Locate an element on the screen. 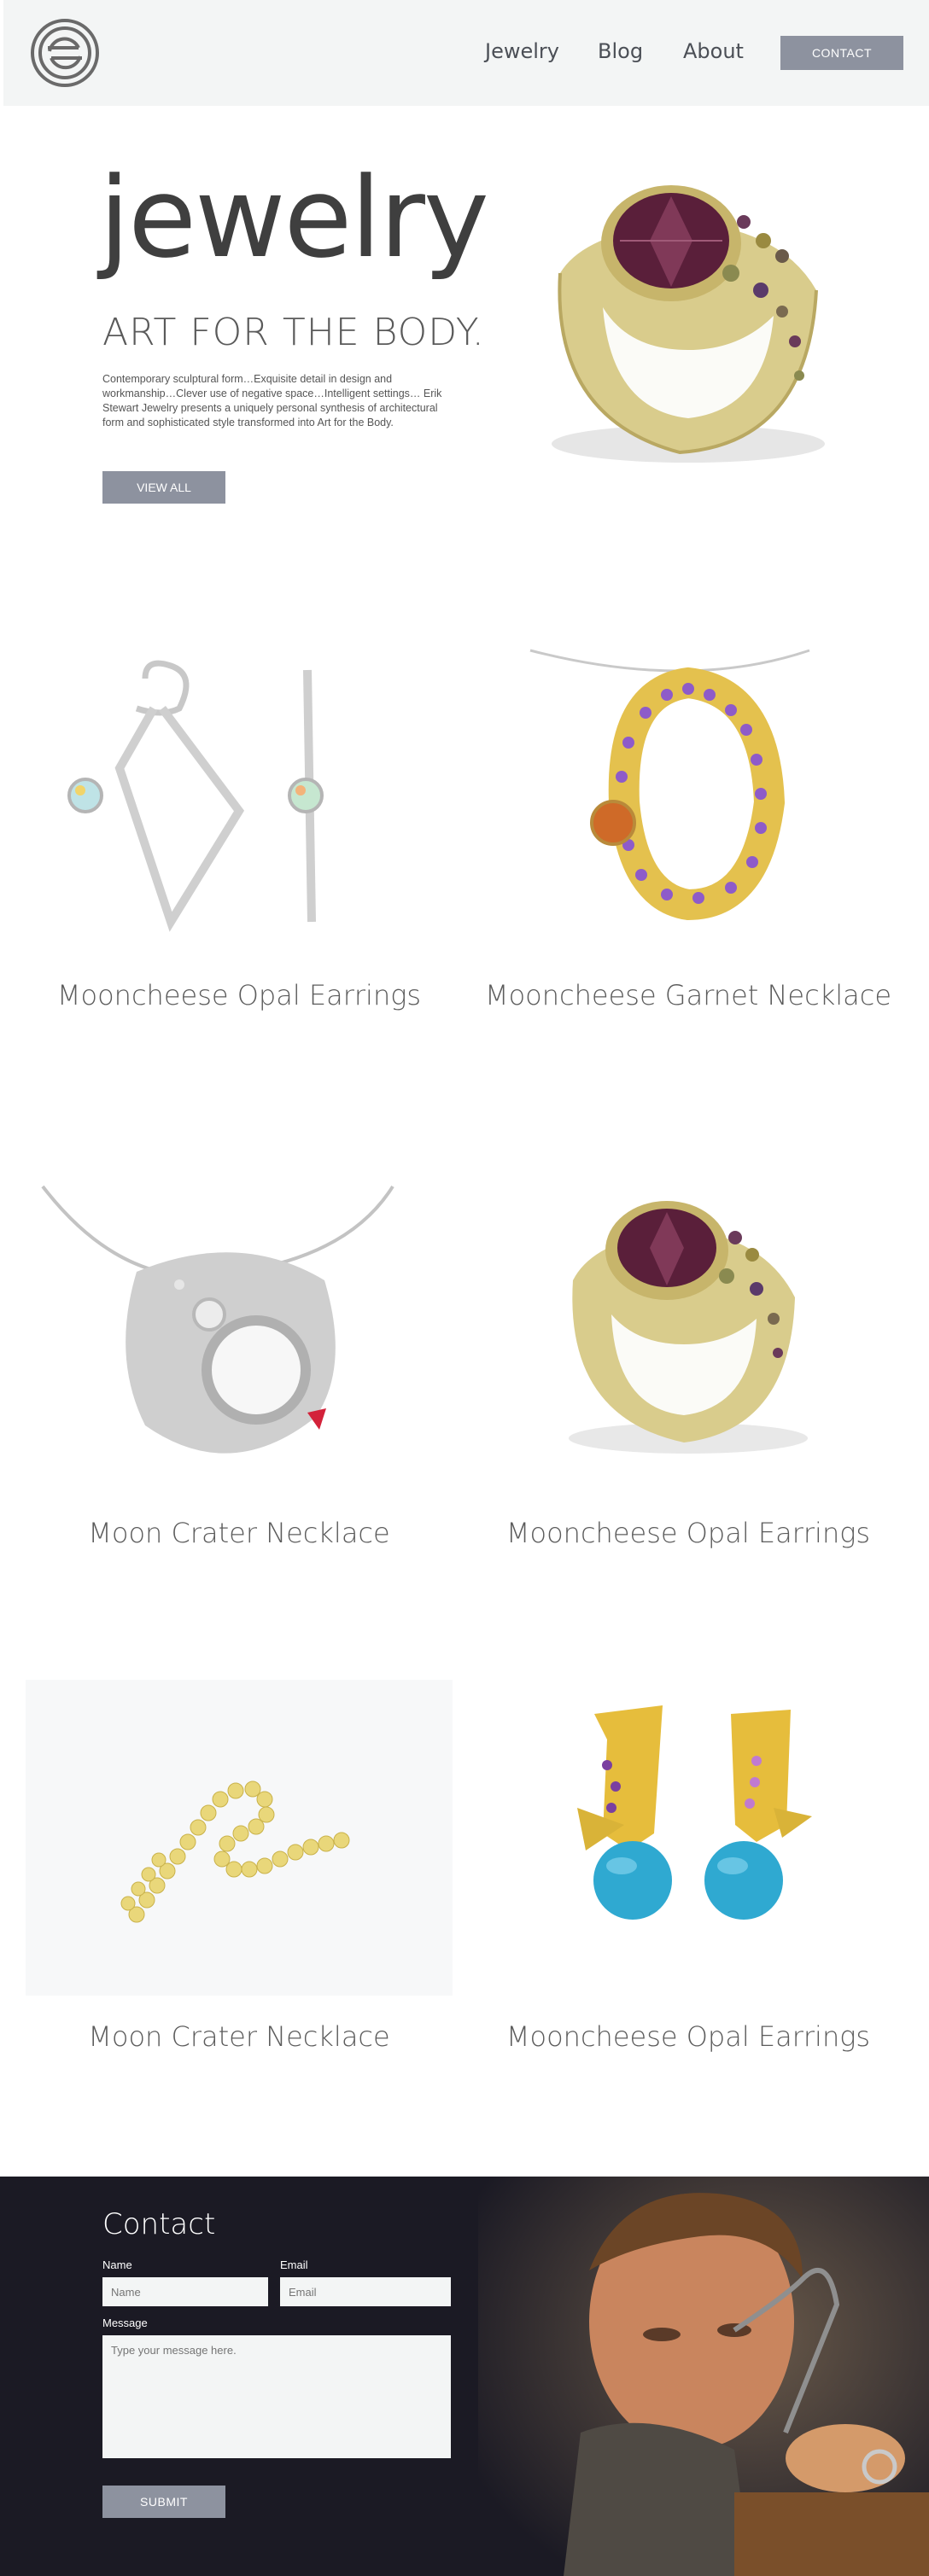 This screenshot has width=929, height=2576. hero-subtitle: ART FOR THE BODY. is located at coordinates (293, 332).